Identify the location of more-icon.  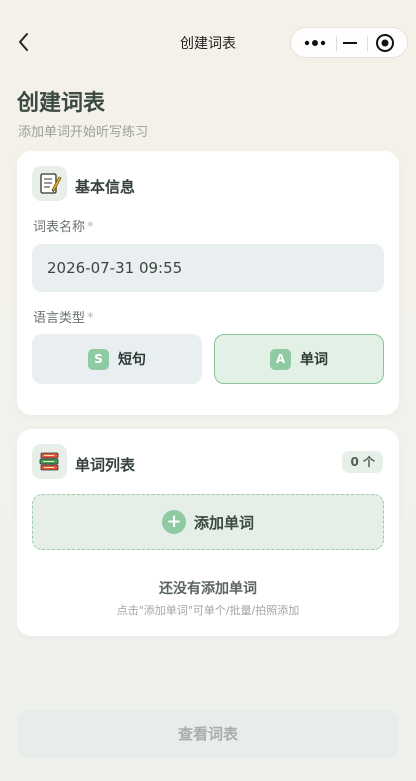
(315, 43).